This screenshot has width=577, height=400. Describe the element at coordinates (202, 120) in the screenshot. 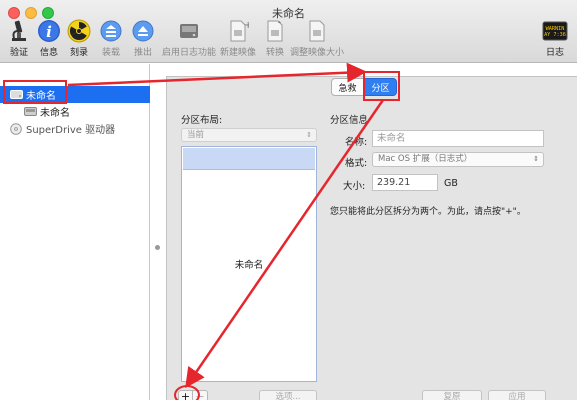

I see `partition-layout-heading: 分区布局:` at that location.